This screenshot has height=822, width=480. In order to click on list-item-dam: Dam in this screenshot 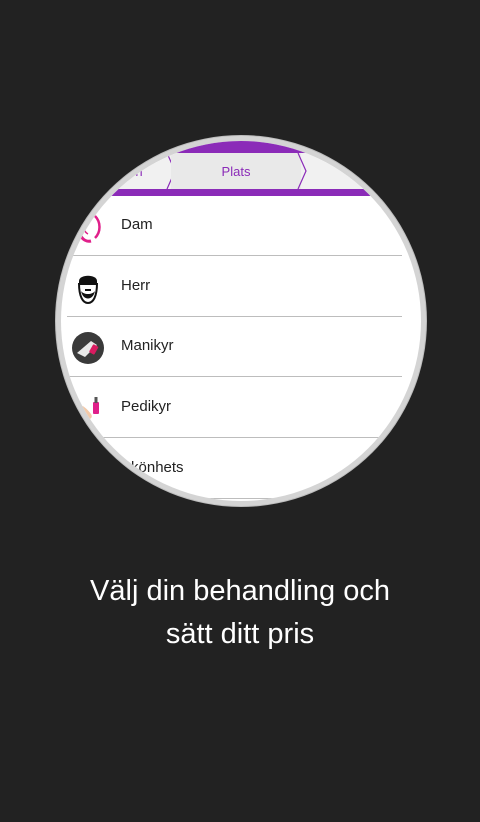, I will do `click(241, 226)`.